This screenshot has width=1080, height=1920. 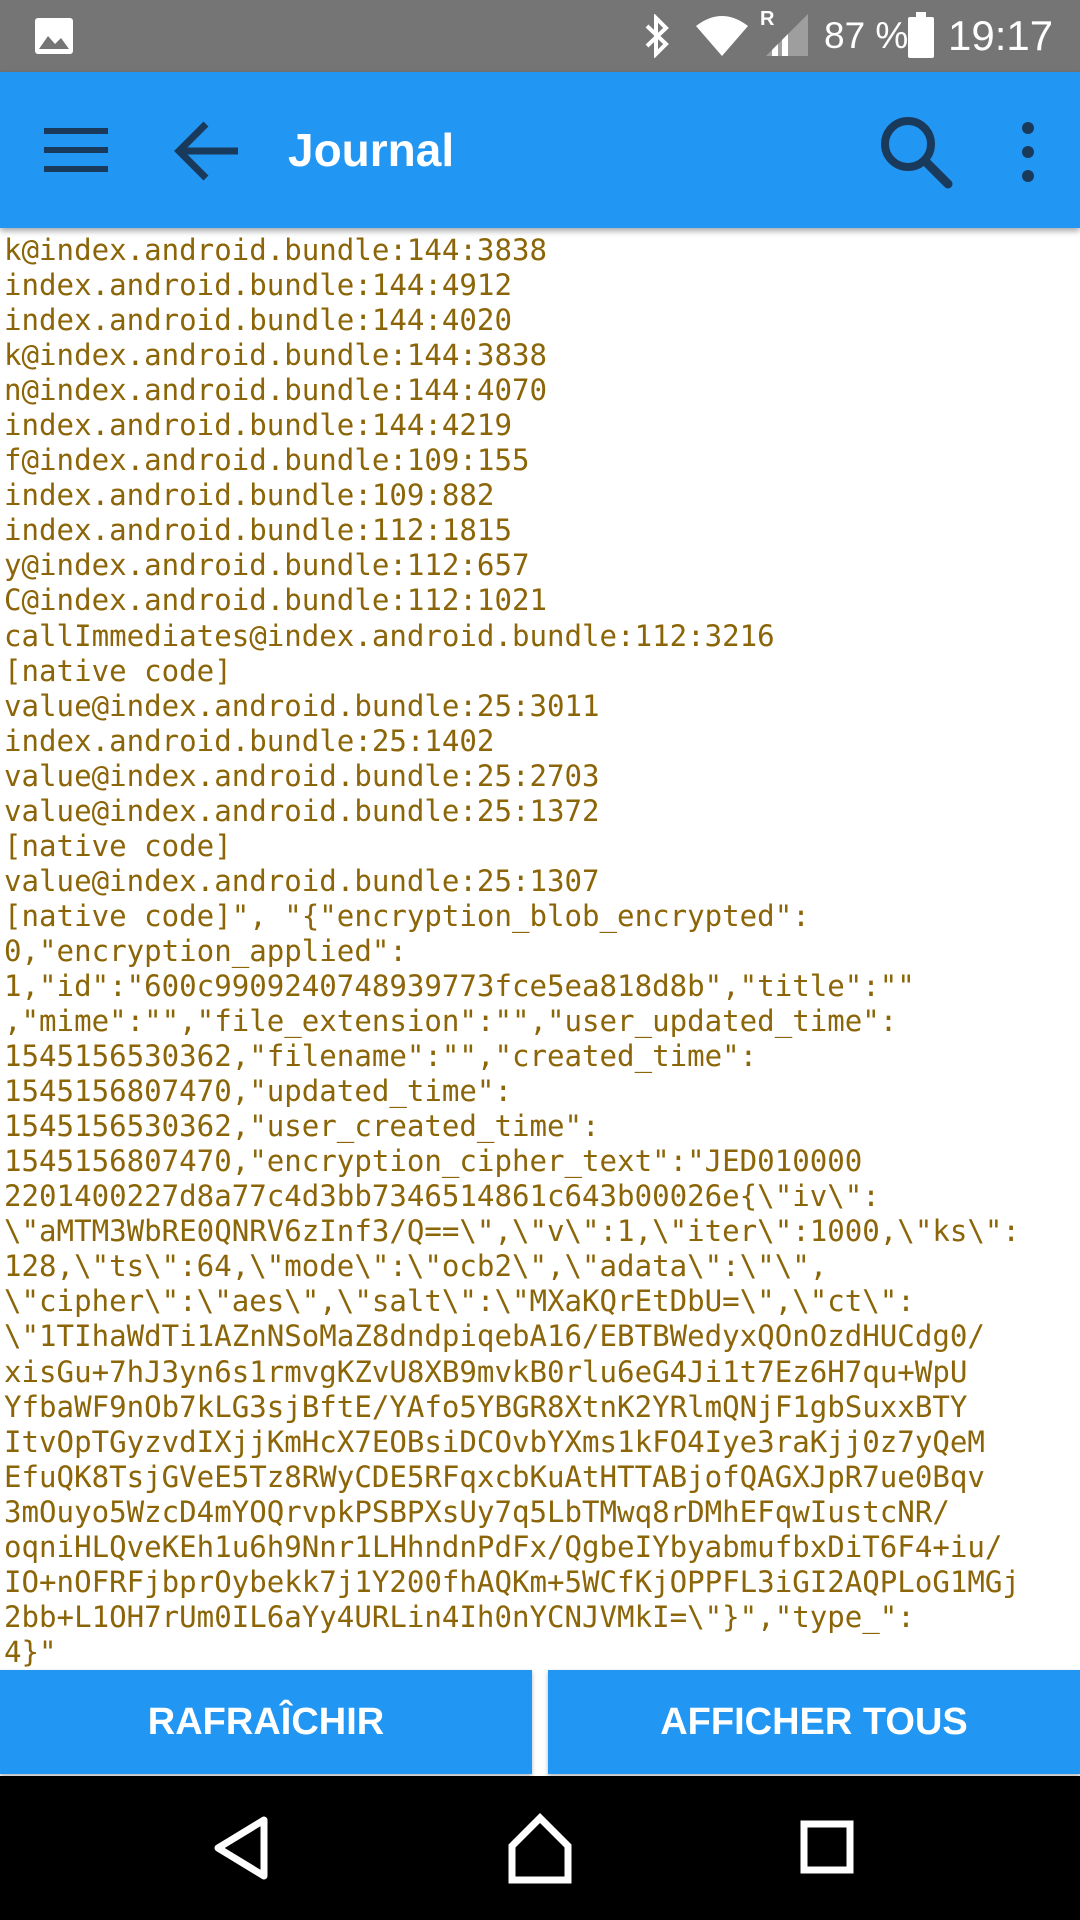 I want to click on page-title: Journal, so click(x=371, y=150).